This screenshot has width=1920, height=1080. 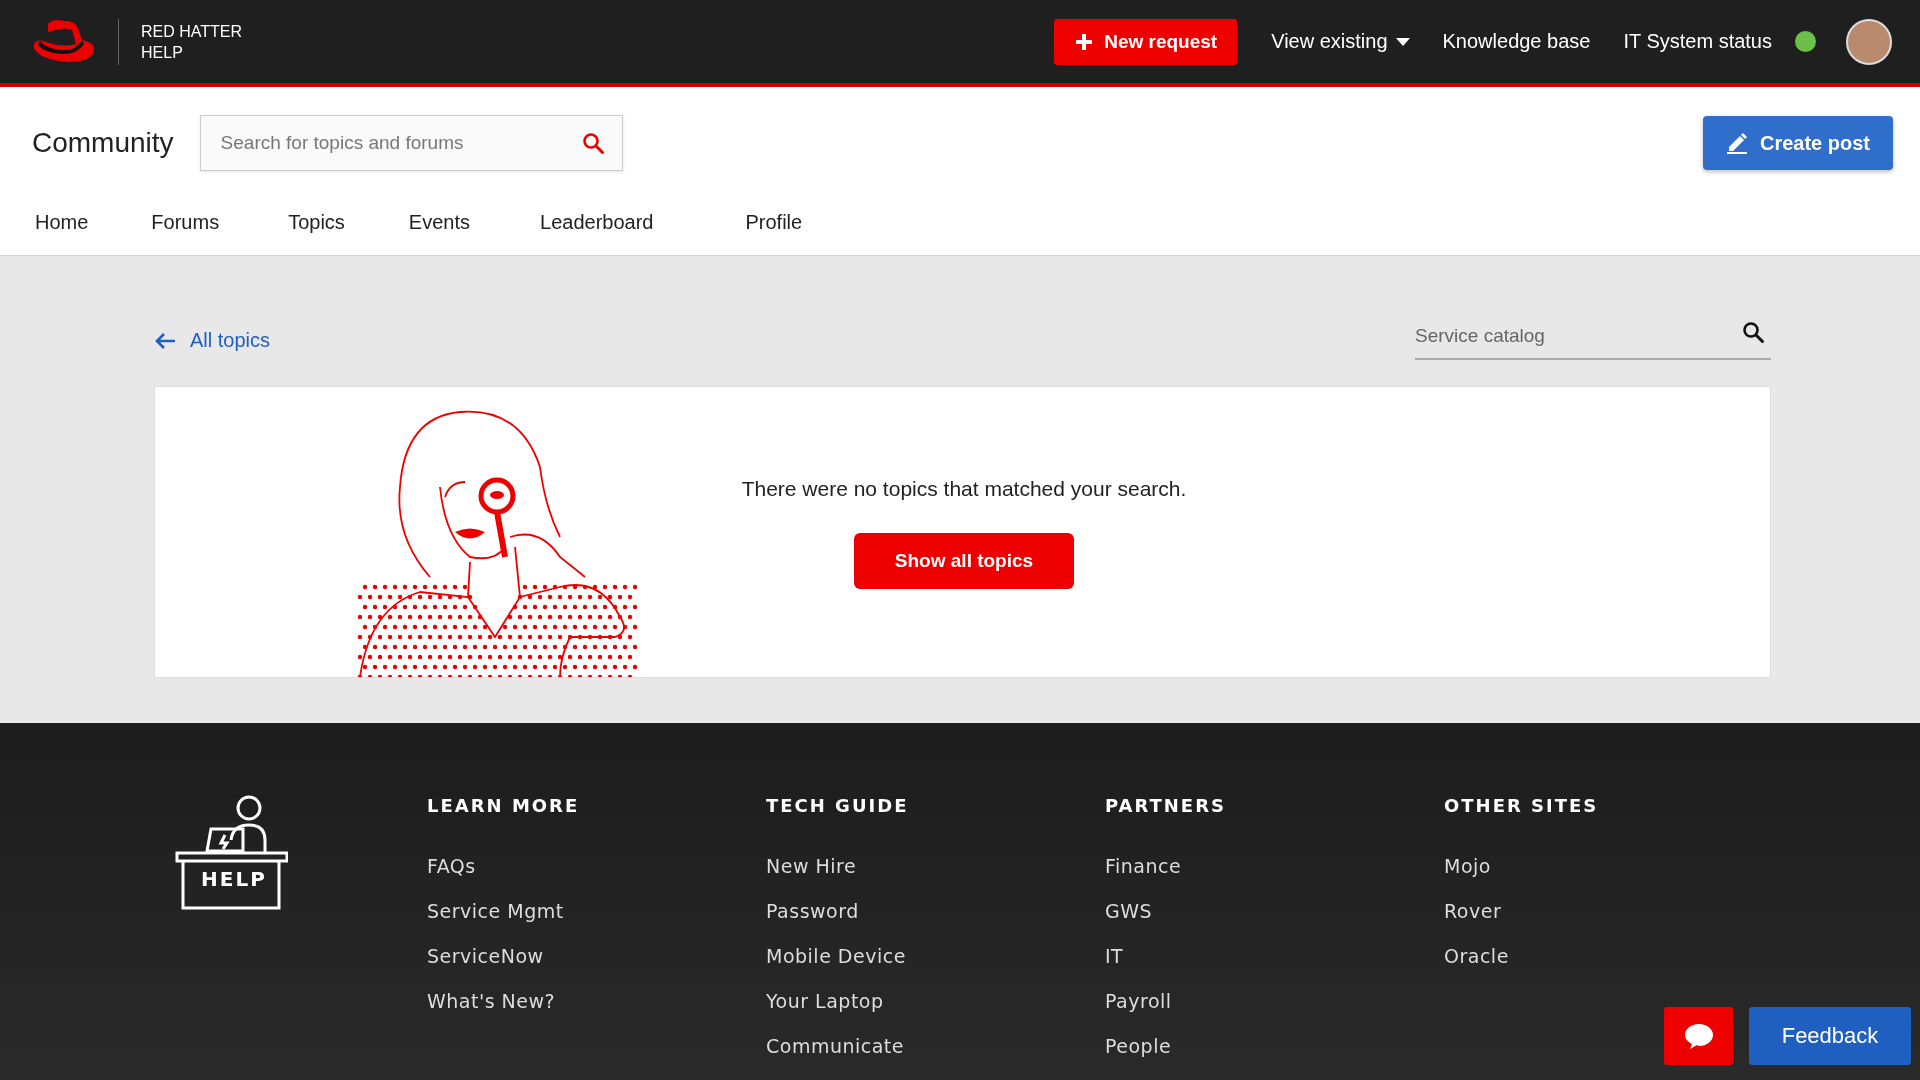 I want to click on create-post-button: Create post, so click(x=1797, y=143).